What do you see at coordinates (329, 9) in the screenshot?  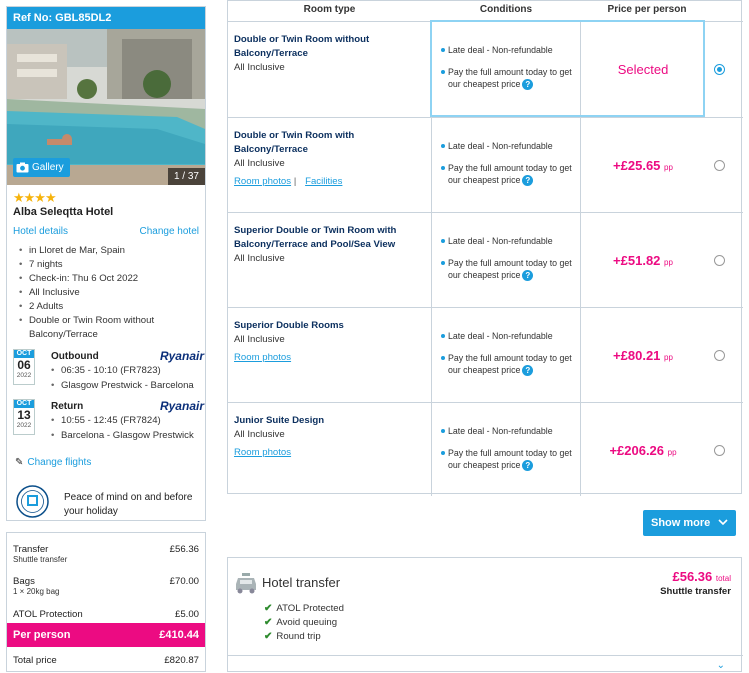 I see `header-room-type: Room type` at bounding box center [329, 9].